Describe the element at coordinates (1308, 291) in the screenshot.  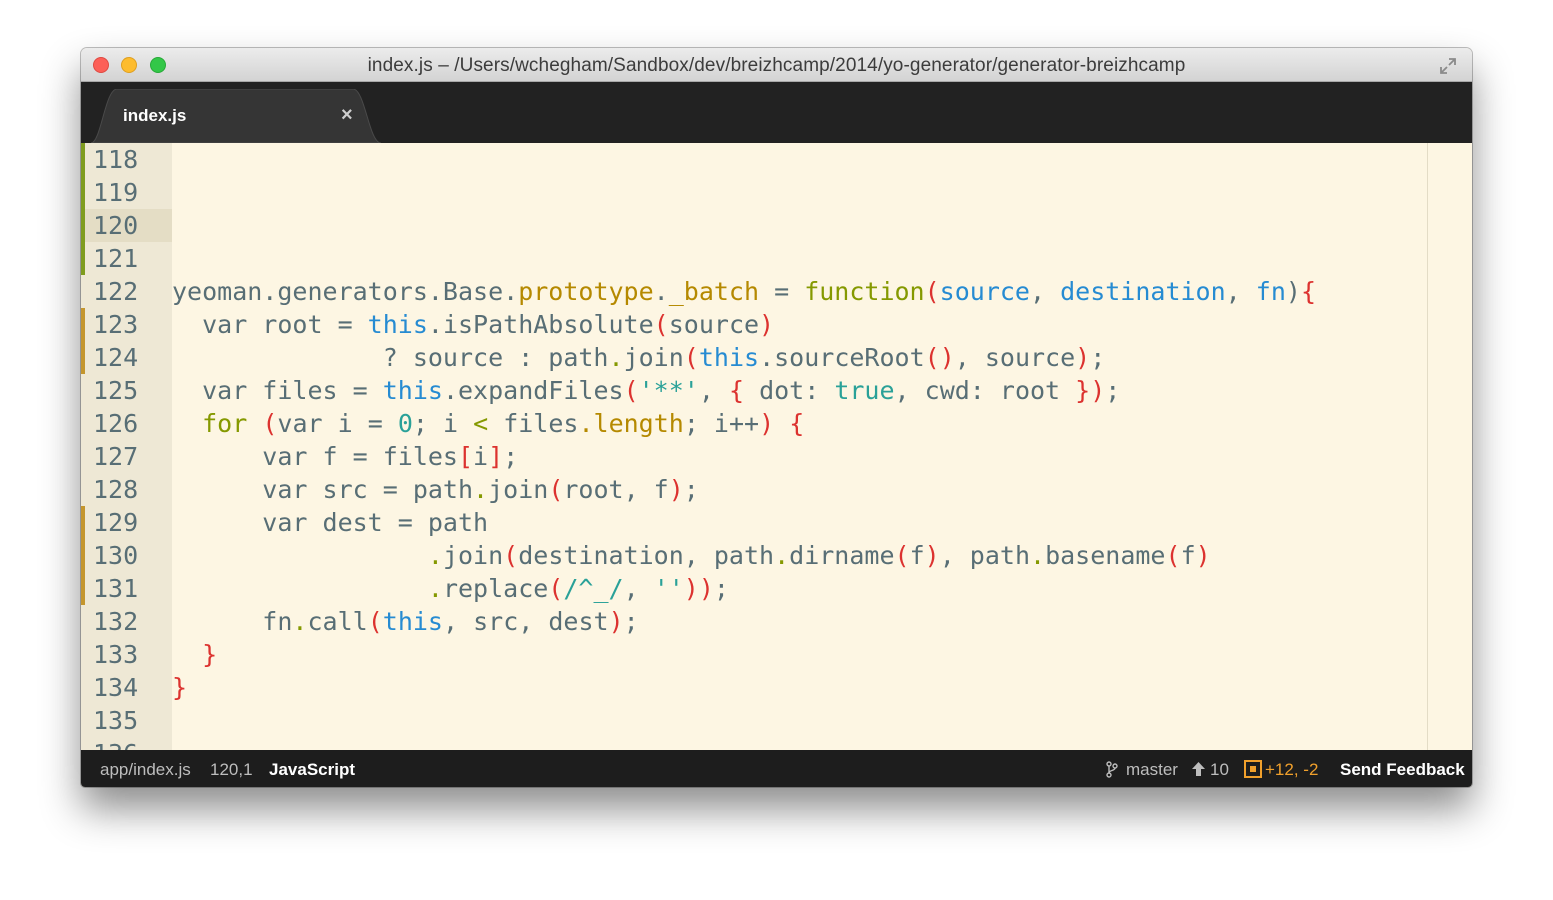
I see `code-token: {` at that location.